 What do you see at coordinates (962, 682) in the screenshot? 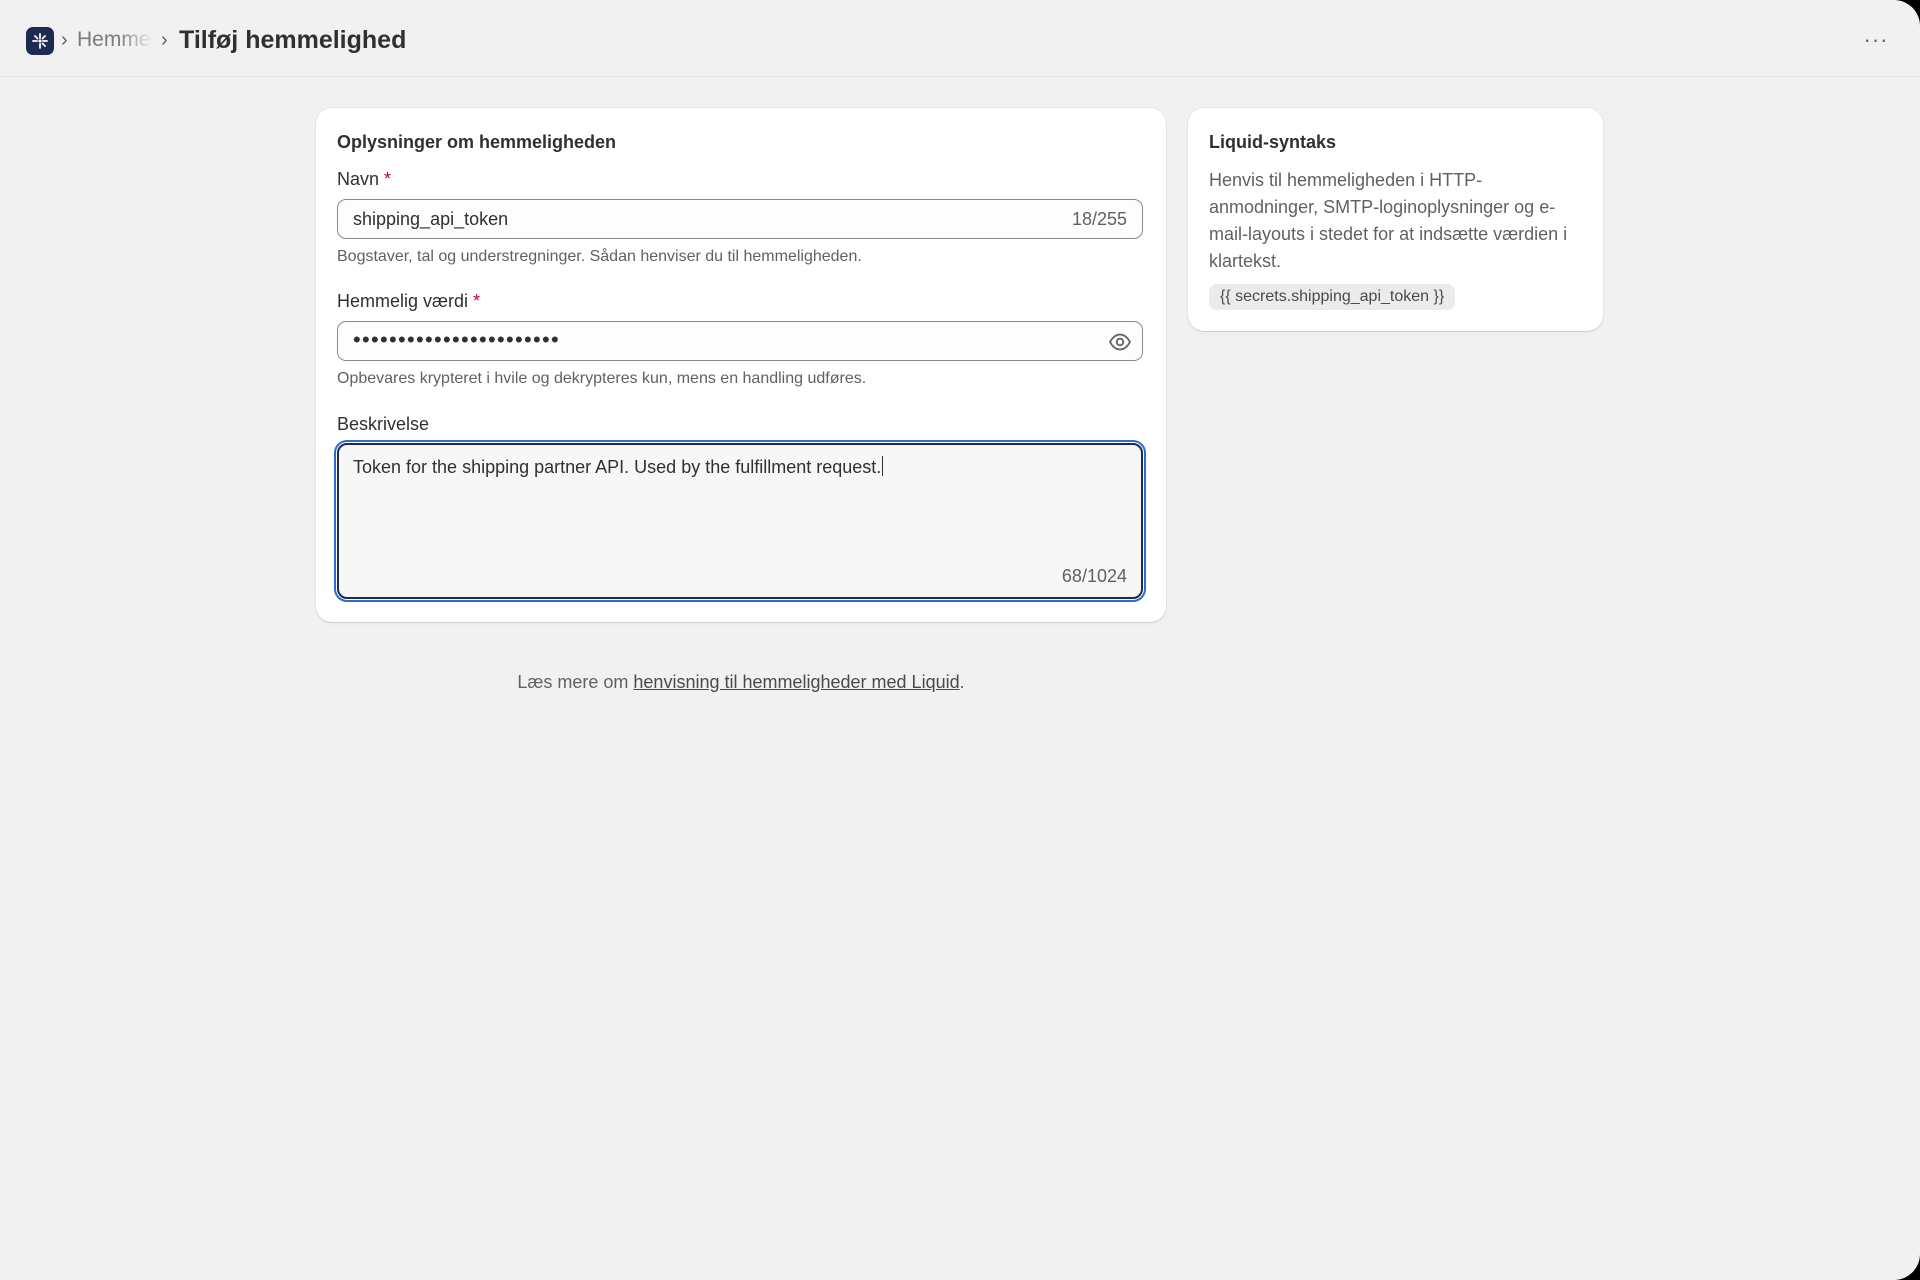
I see `learn-more-suffix: .` at bounding box center [962, 682].